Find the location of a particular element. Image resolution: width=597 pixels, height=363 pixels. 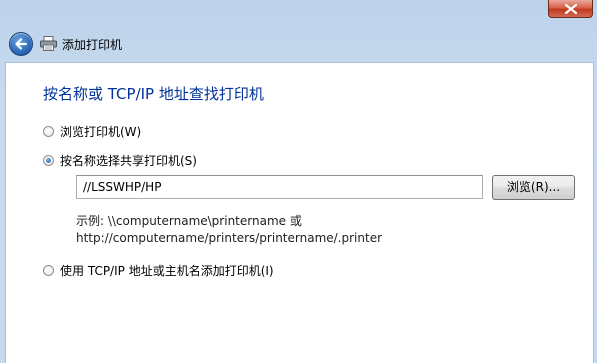

close-icon is located at coordinates (571, 9).